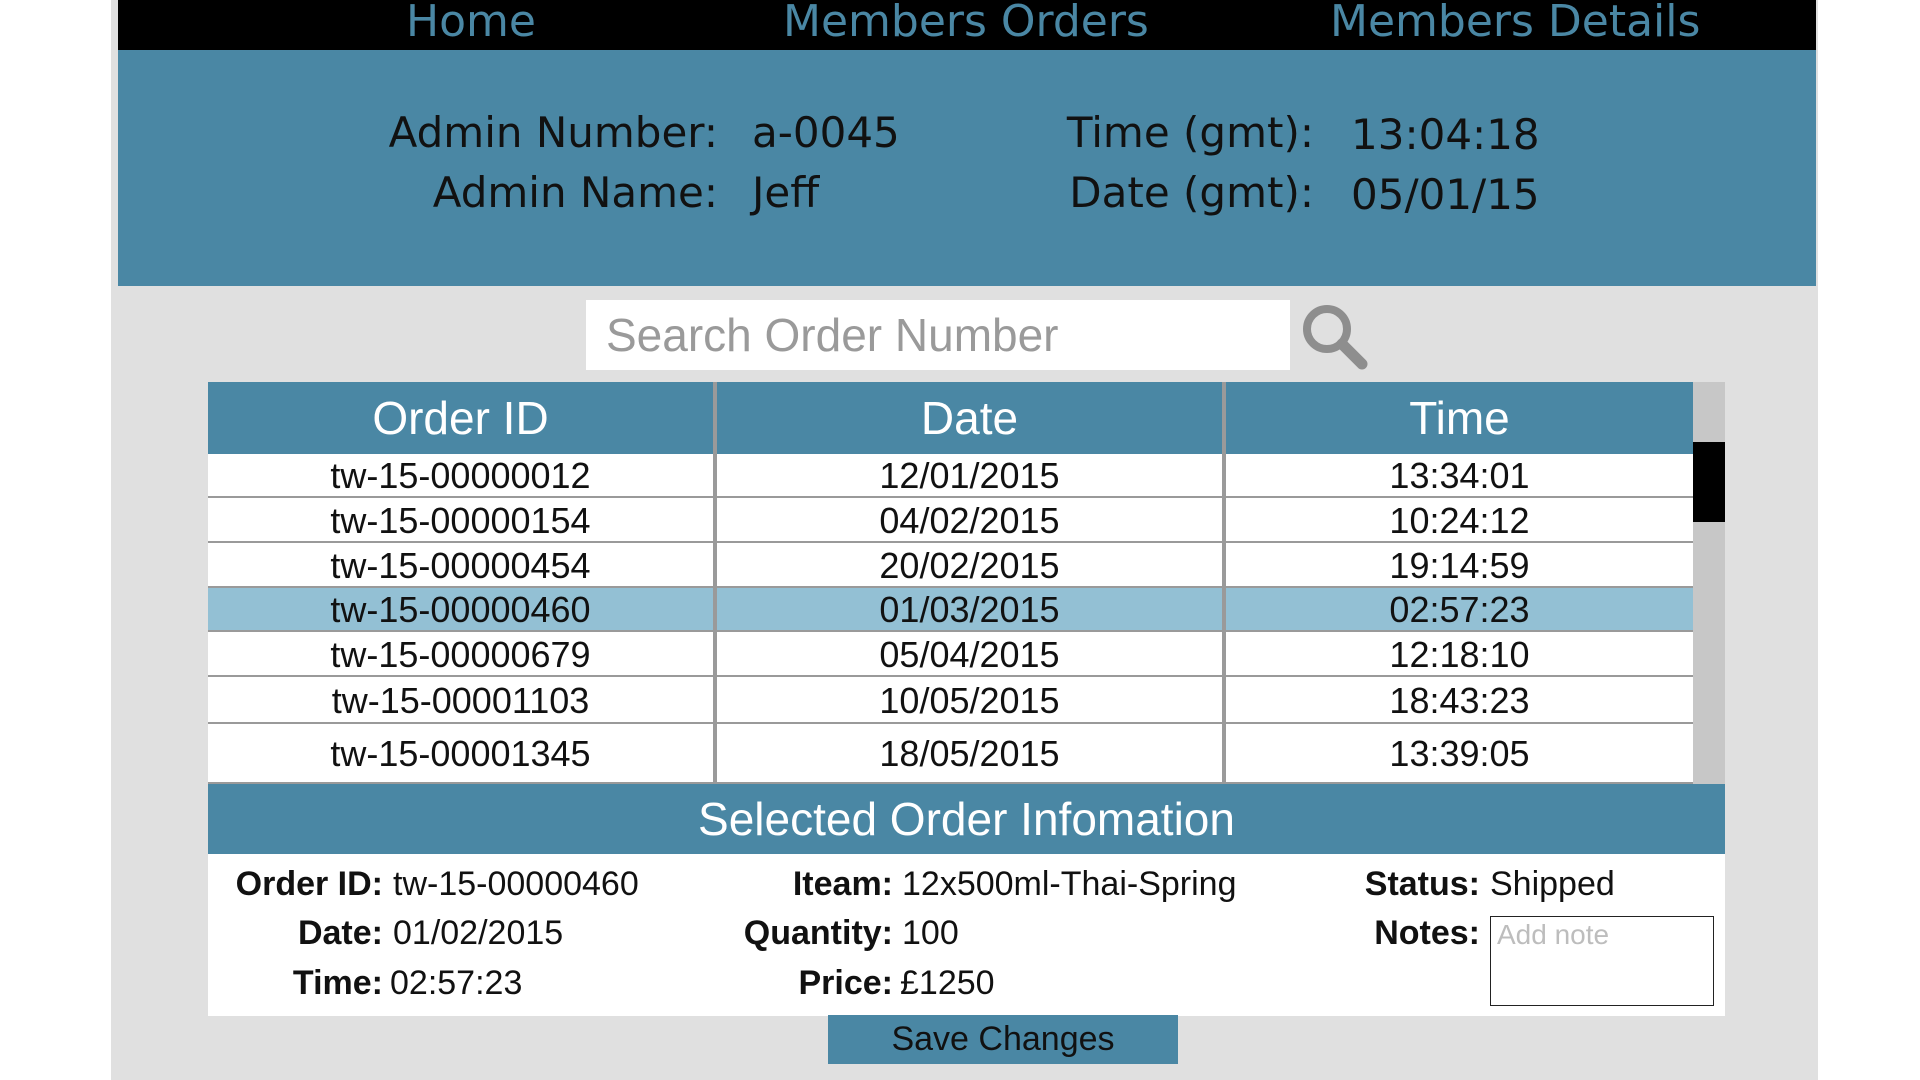 The width and height of the screenshot is (1920, 1080). I want to click on table-row: tw-15-00000460 01/03/2015 02:57:23, so click(950, 610).